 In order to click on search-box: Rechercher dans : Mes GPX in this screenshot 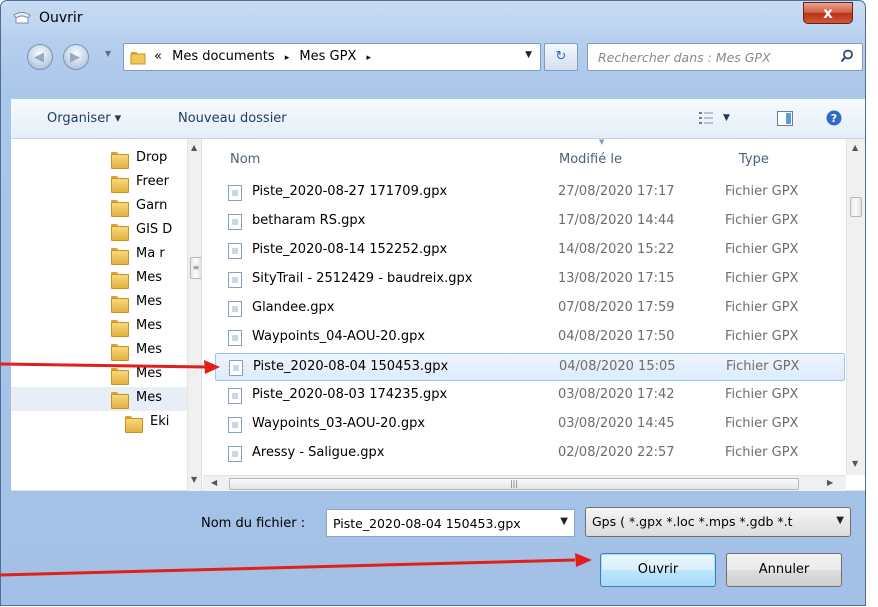, I will do `click(725, 57)`.